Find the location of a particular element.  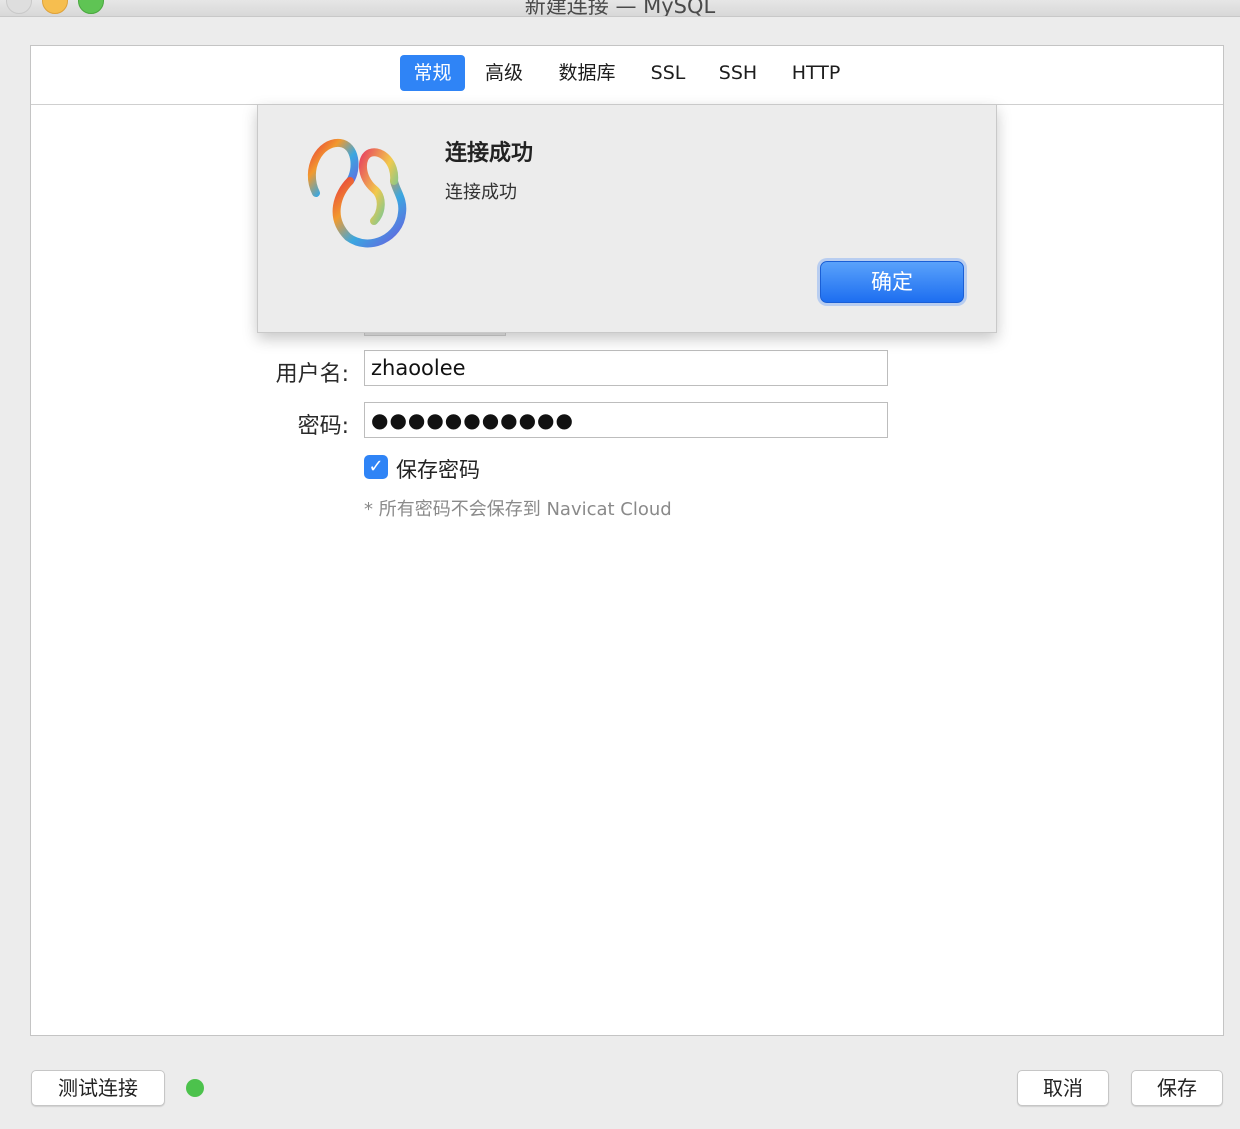

ok-button: 确定 is located at coordinates (892, 282).